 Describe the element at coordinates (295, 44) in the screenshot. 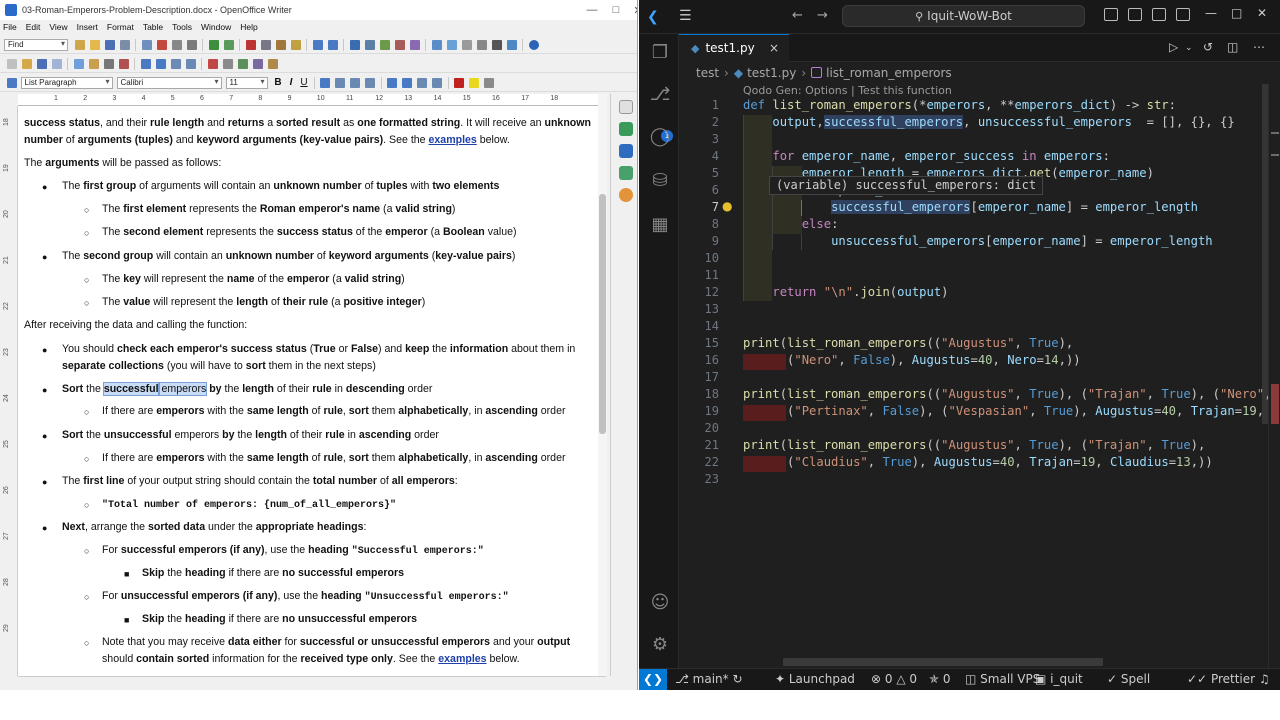

I see `format-paintbrush-icon` at that location.